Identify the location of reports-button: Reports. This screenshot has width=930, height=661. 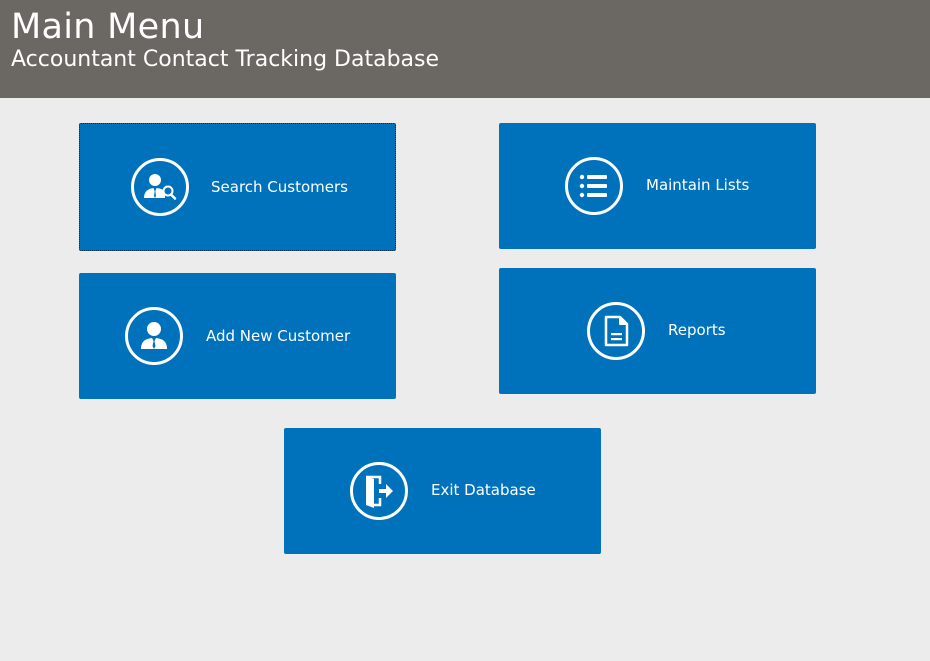
(657, 331).